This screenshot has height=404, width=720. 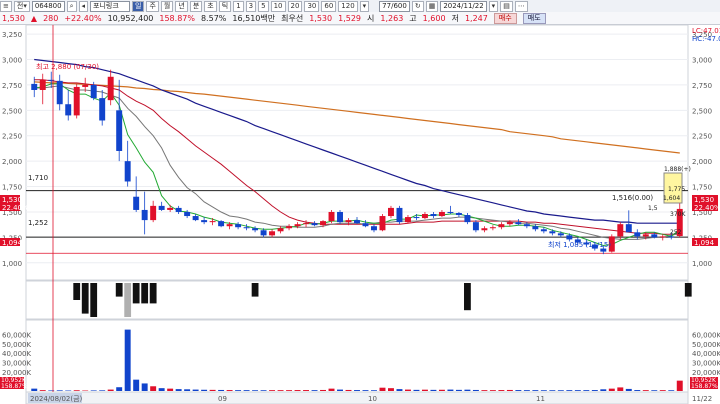 What do you see at coordinates (534, 18) in the screenshot?
I see `sell-button: 매도` at bounding box center [534, 18].